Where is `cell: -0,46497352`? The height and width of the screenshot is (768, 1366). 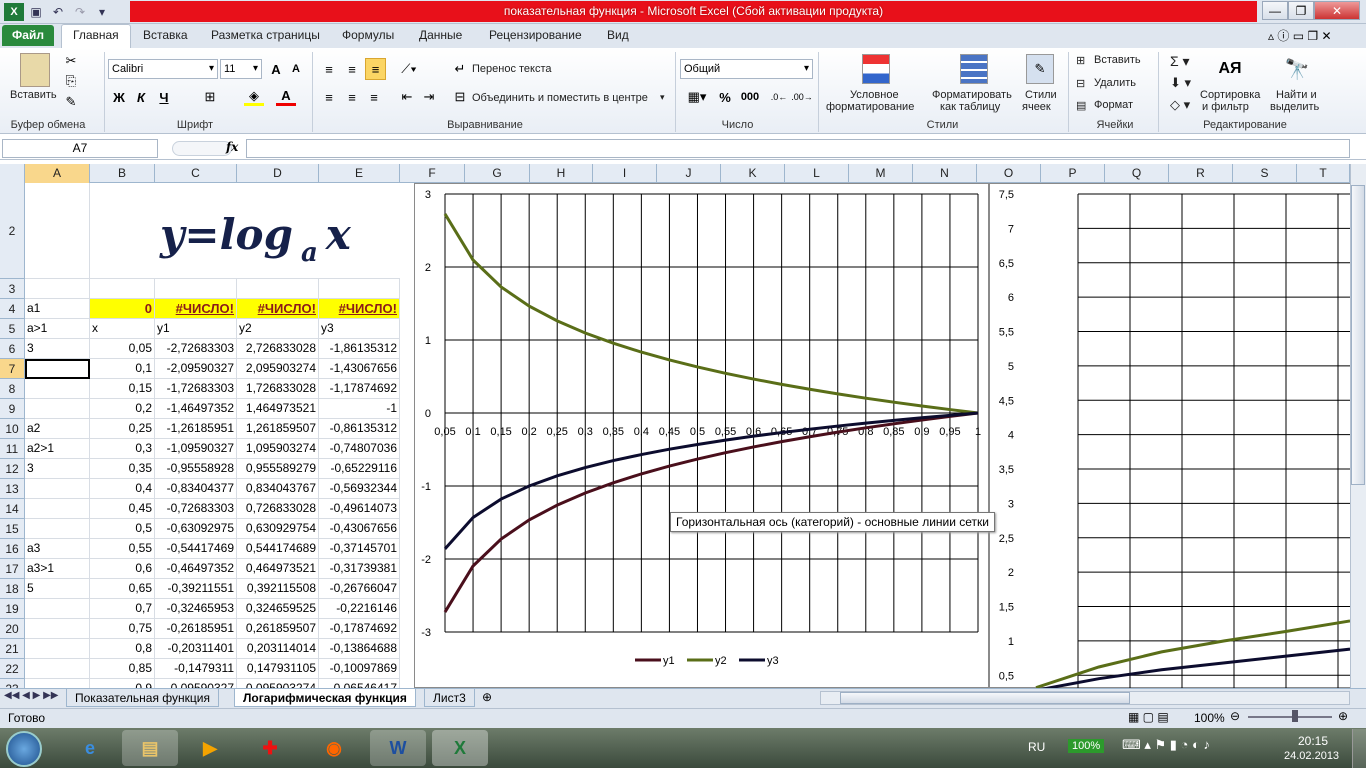 cell: -0,46497352 is located at coordinates (196, 569).